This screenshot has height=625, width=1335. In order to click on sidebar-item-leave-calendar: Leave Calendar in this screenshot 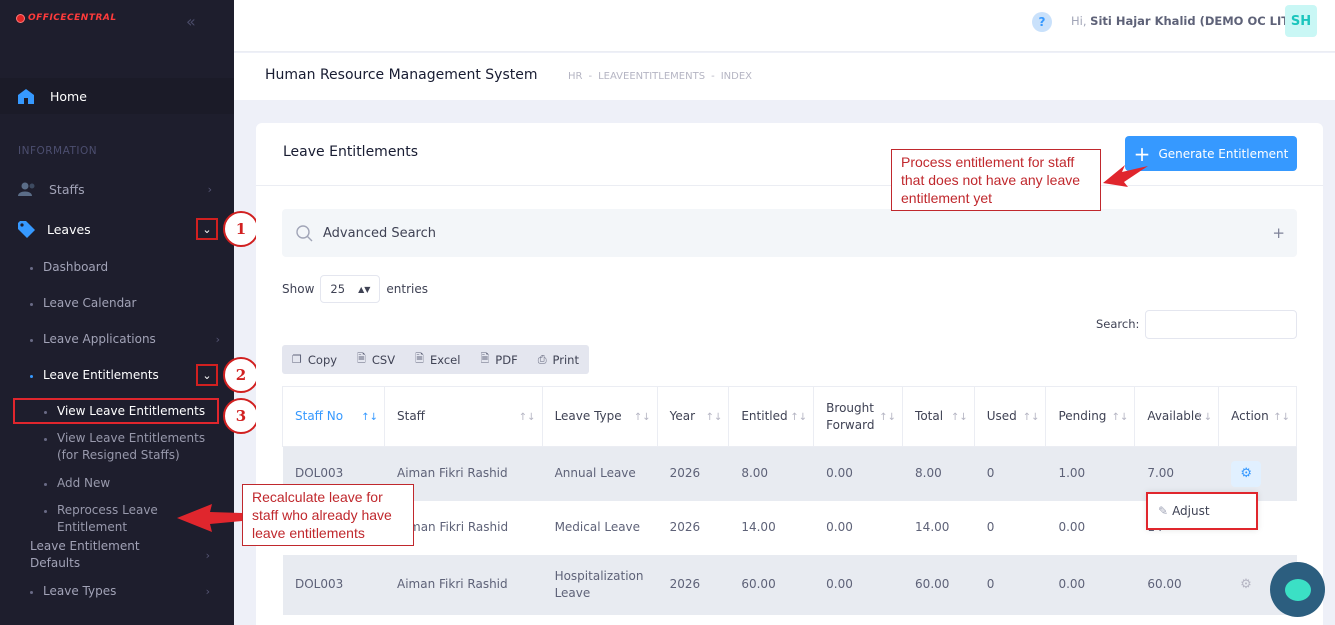, I will do `click(125, 303)`.